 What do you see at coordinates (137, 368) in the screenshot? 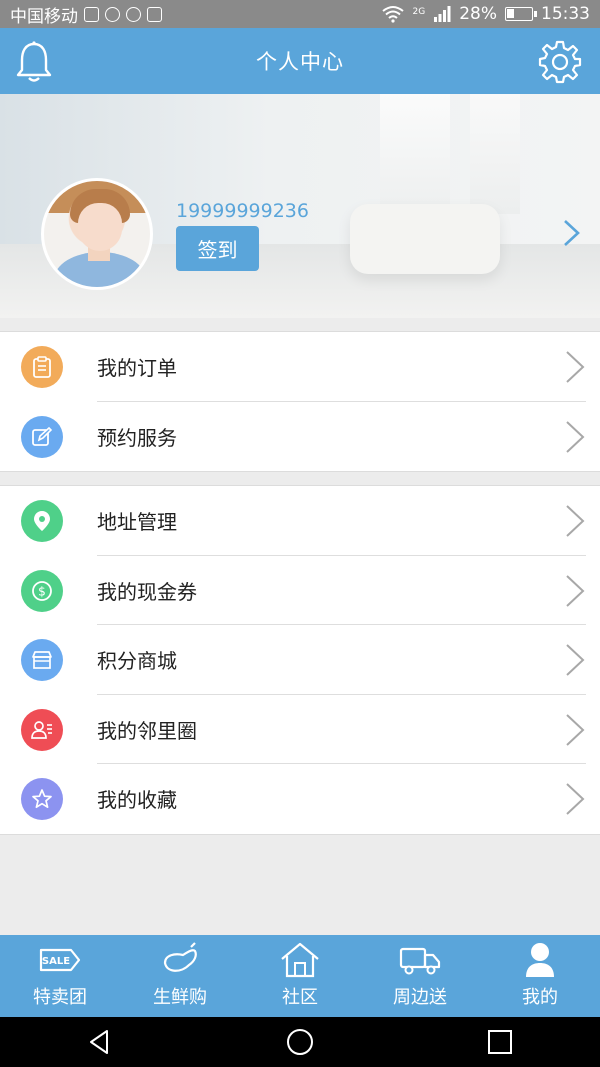
I see `menu-item-label: 我的订单` at bounding box center [137, 368].